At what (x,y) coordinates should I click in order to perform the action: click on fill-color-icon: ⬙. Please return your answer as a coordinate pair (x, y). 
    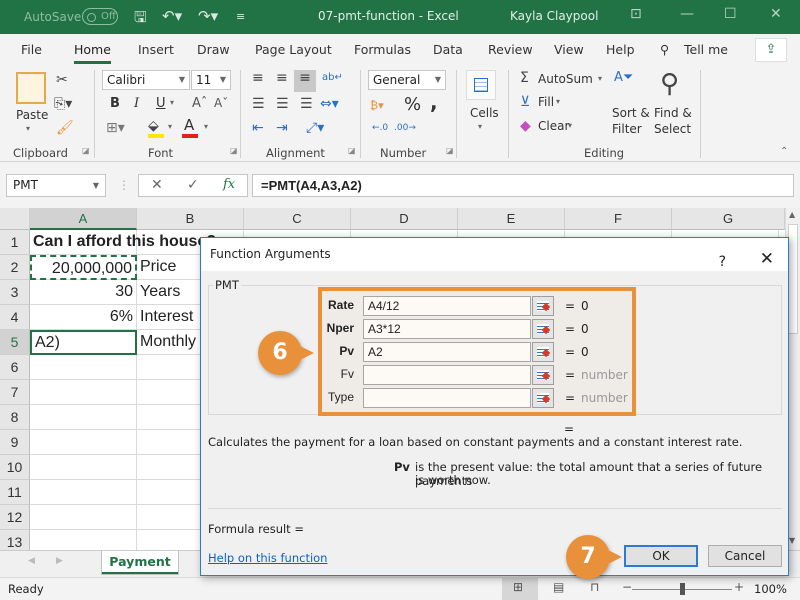
    Looking at the image, I should click on (153, 126).